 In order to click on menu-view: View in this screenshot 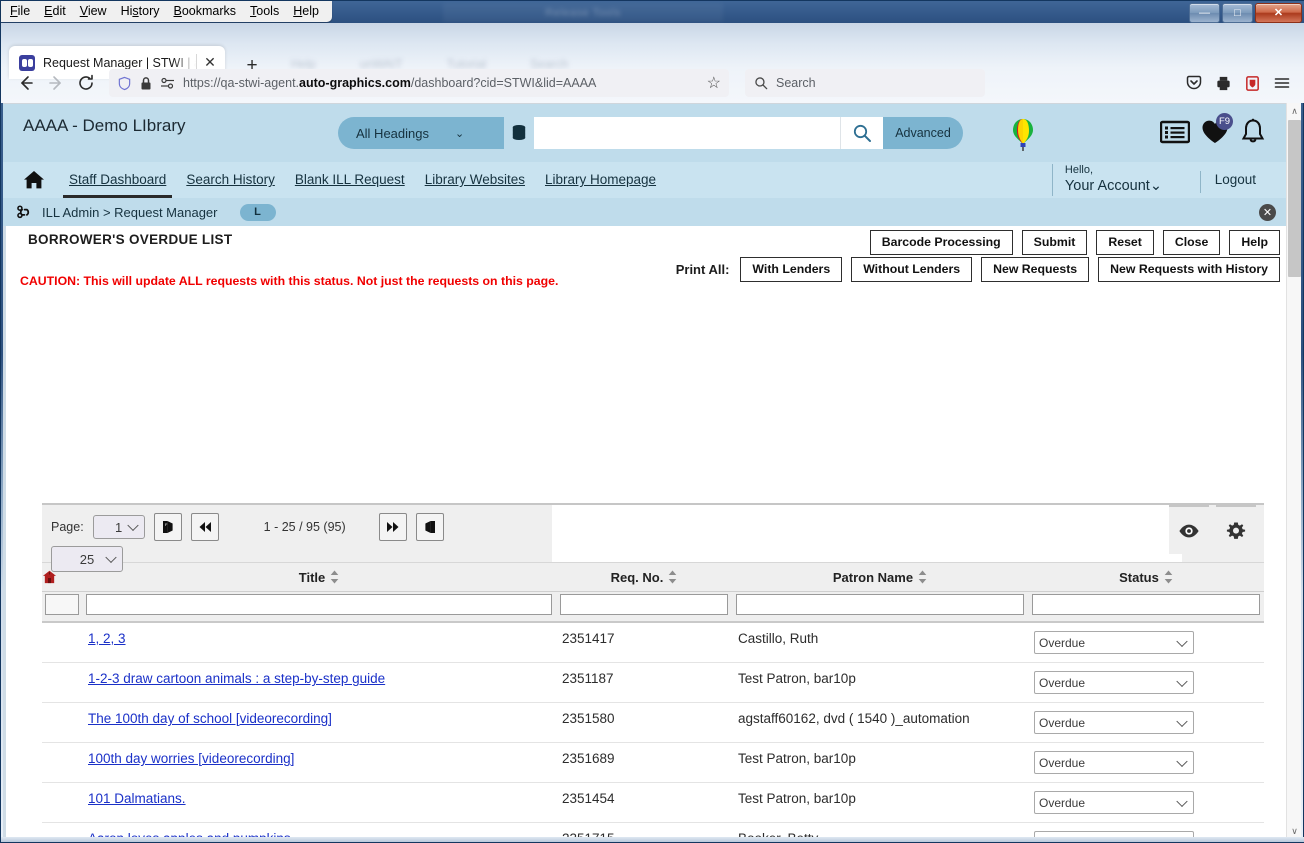, I will do `click(93, 12)`.